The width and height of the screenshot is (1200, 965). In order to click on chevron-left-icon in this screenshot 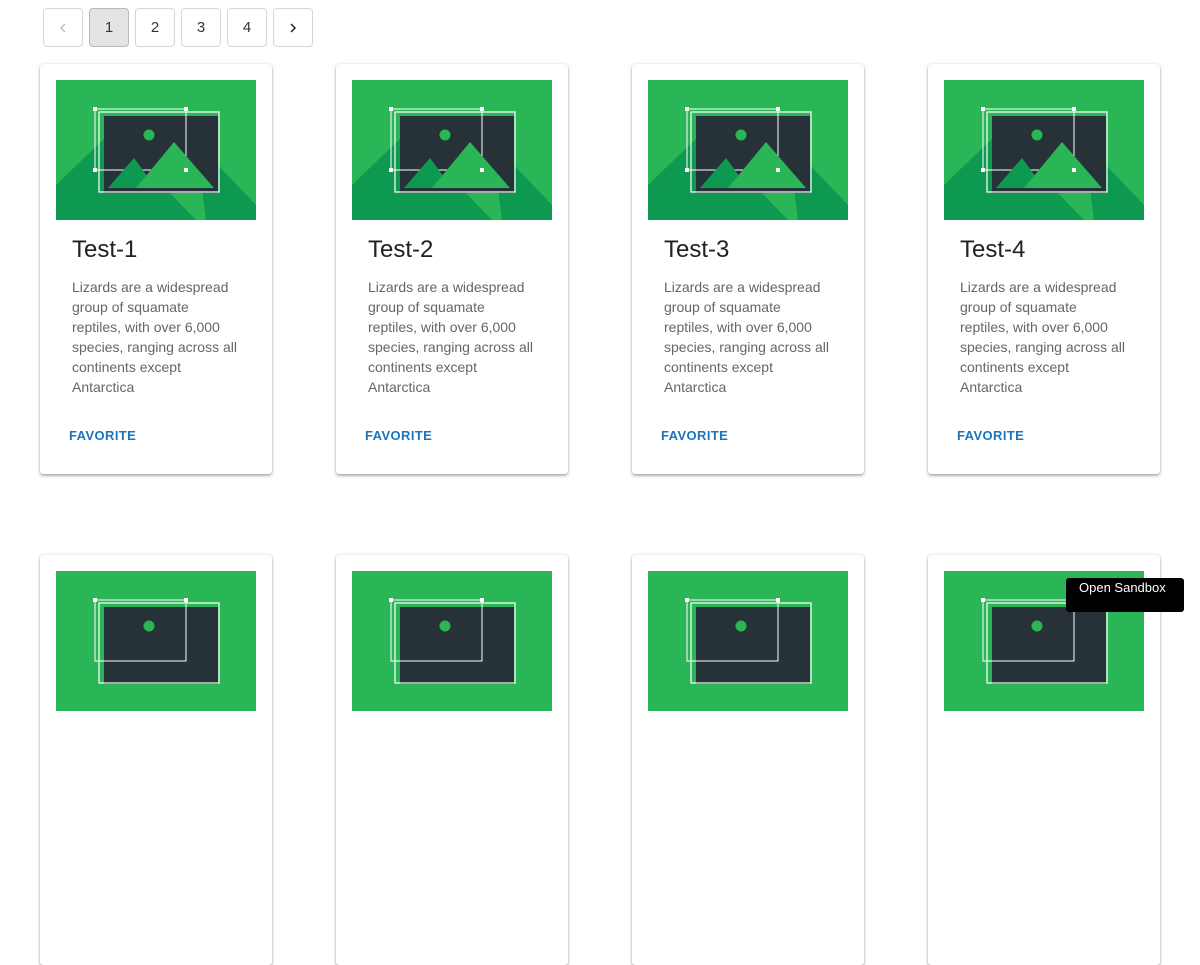, I will do `click(63, 27)`.